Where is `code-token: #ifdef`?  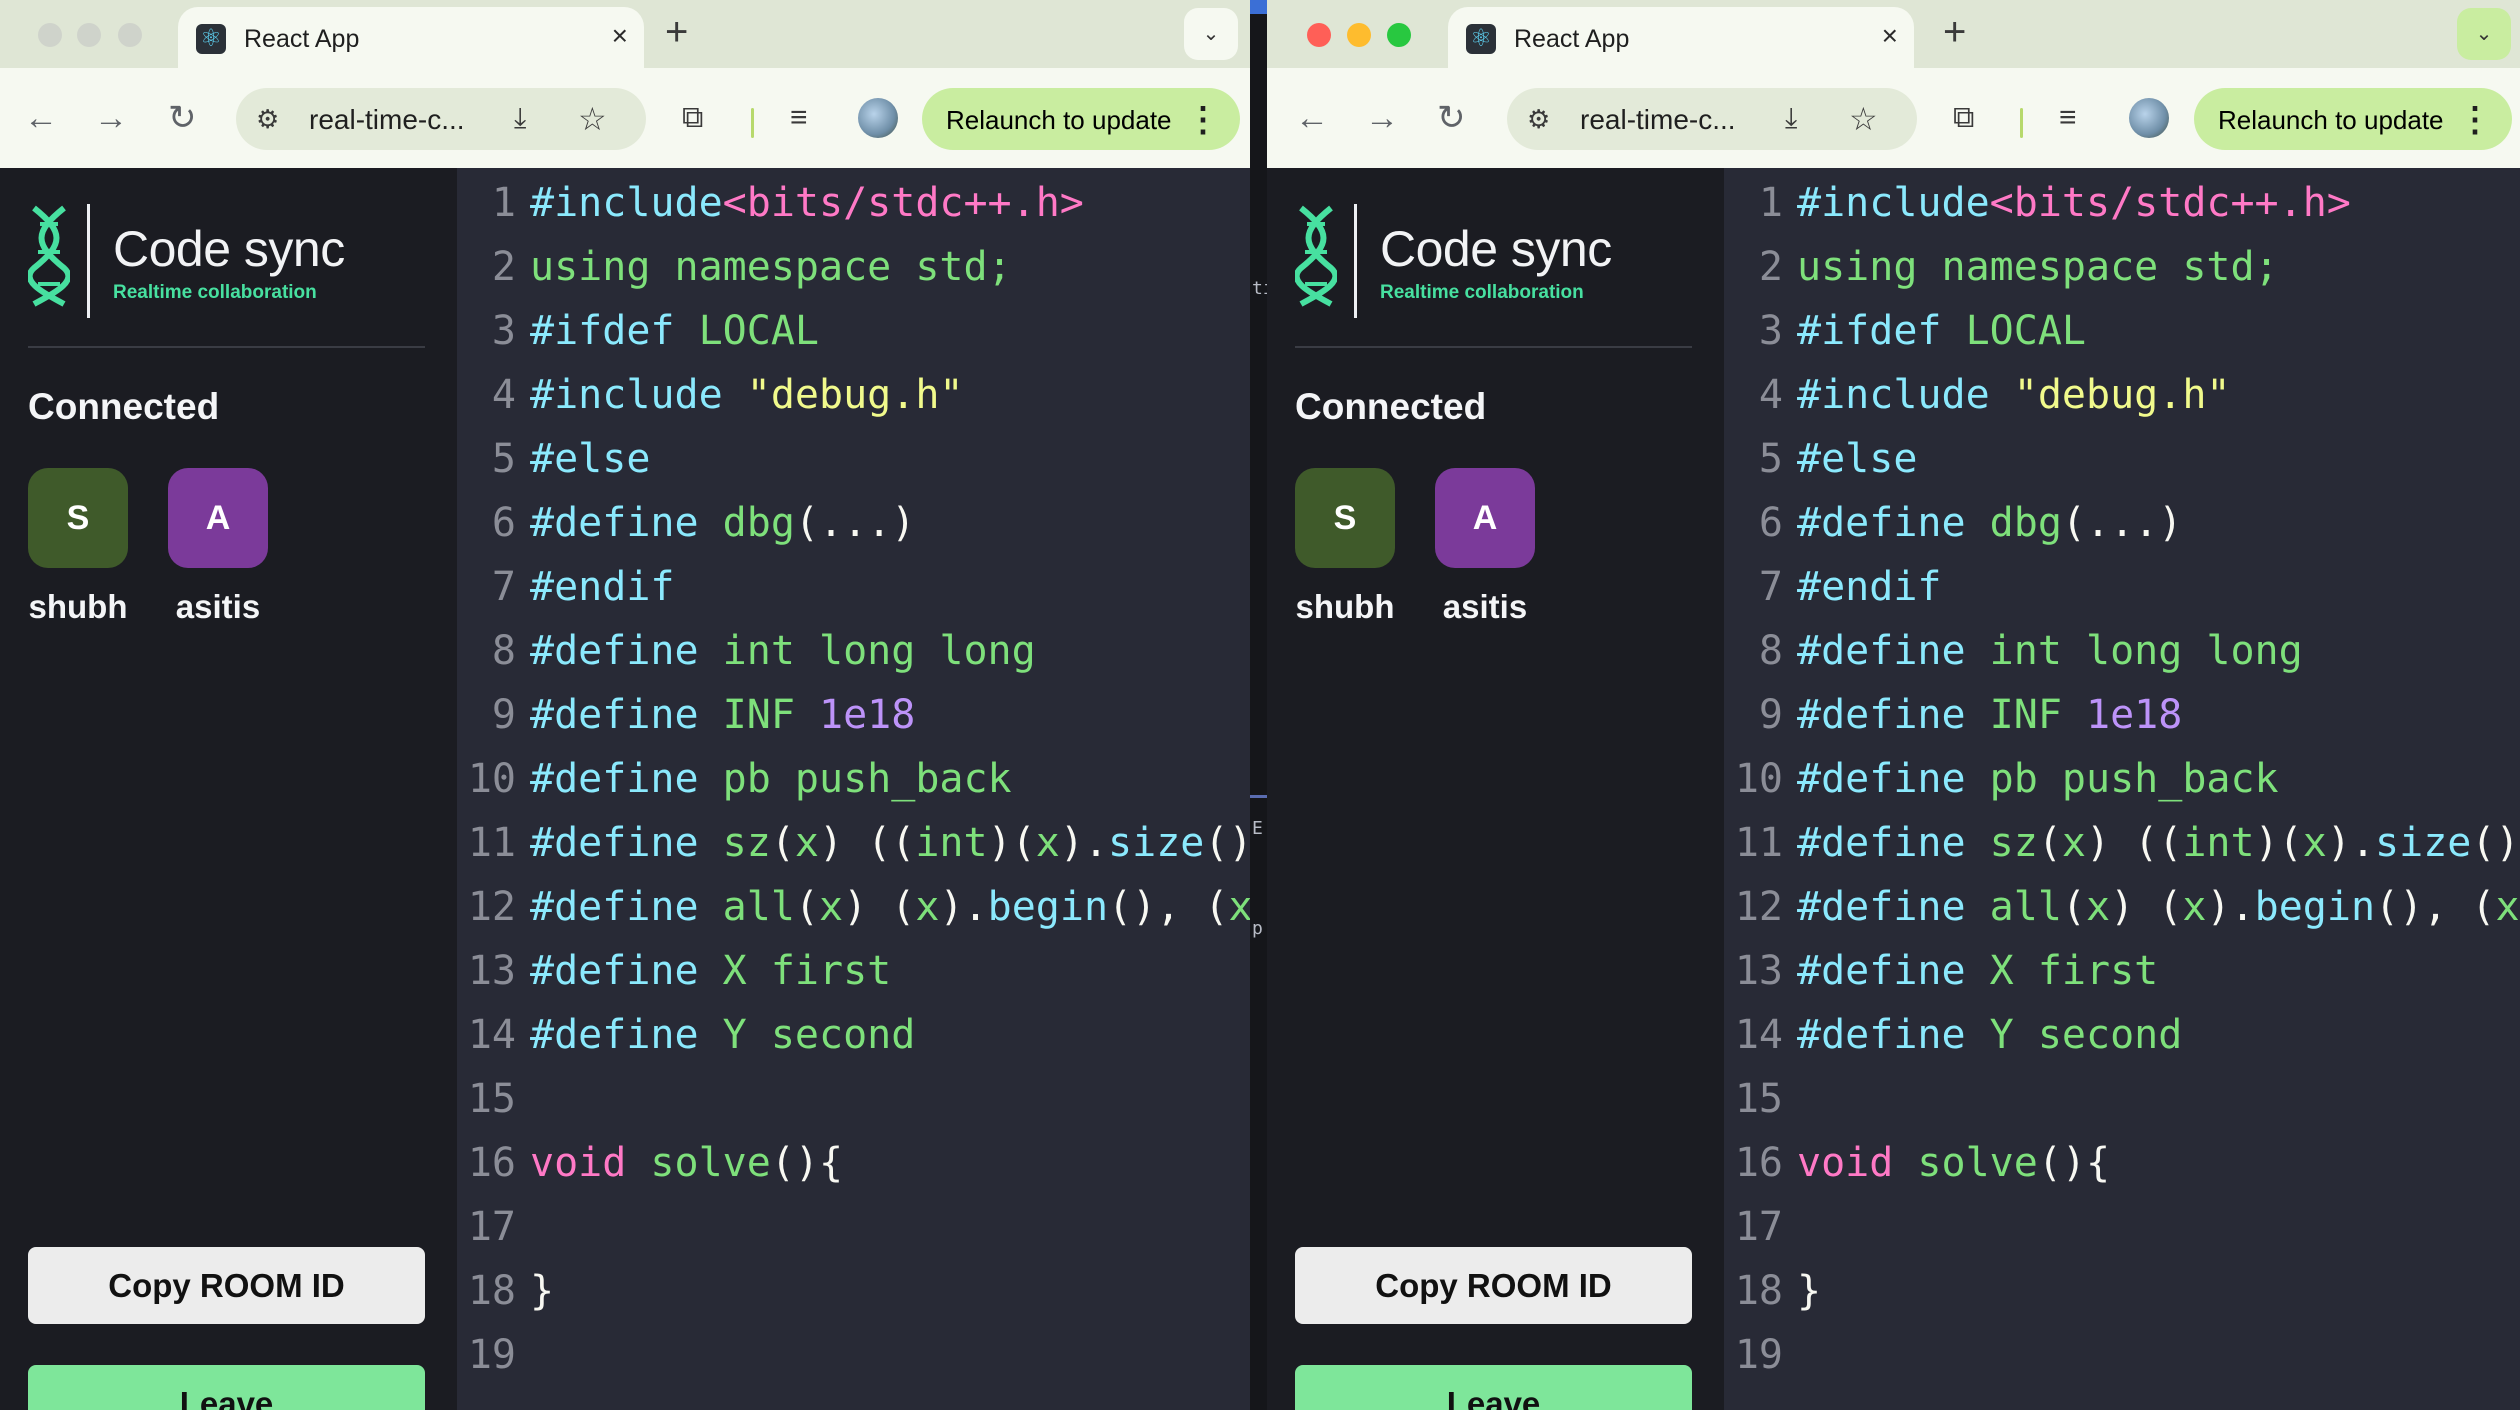 code-token: #ifdef is located at coordinates (602, 331).